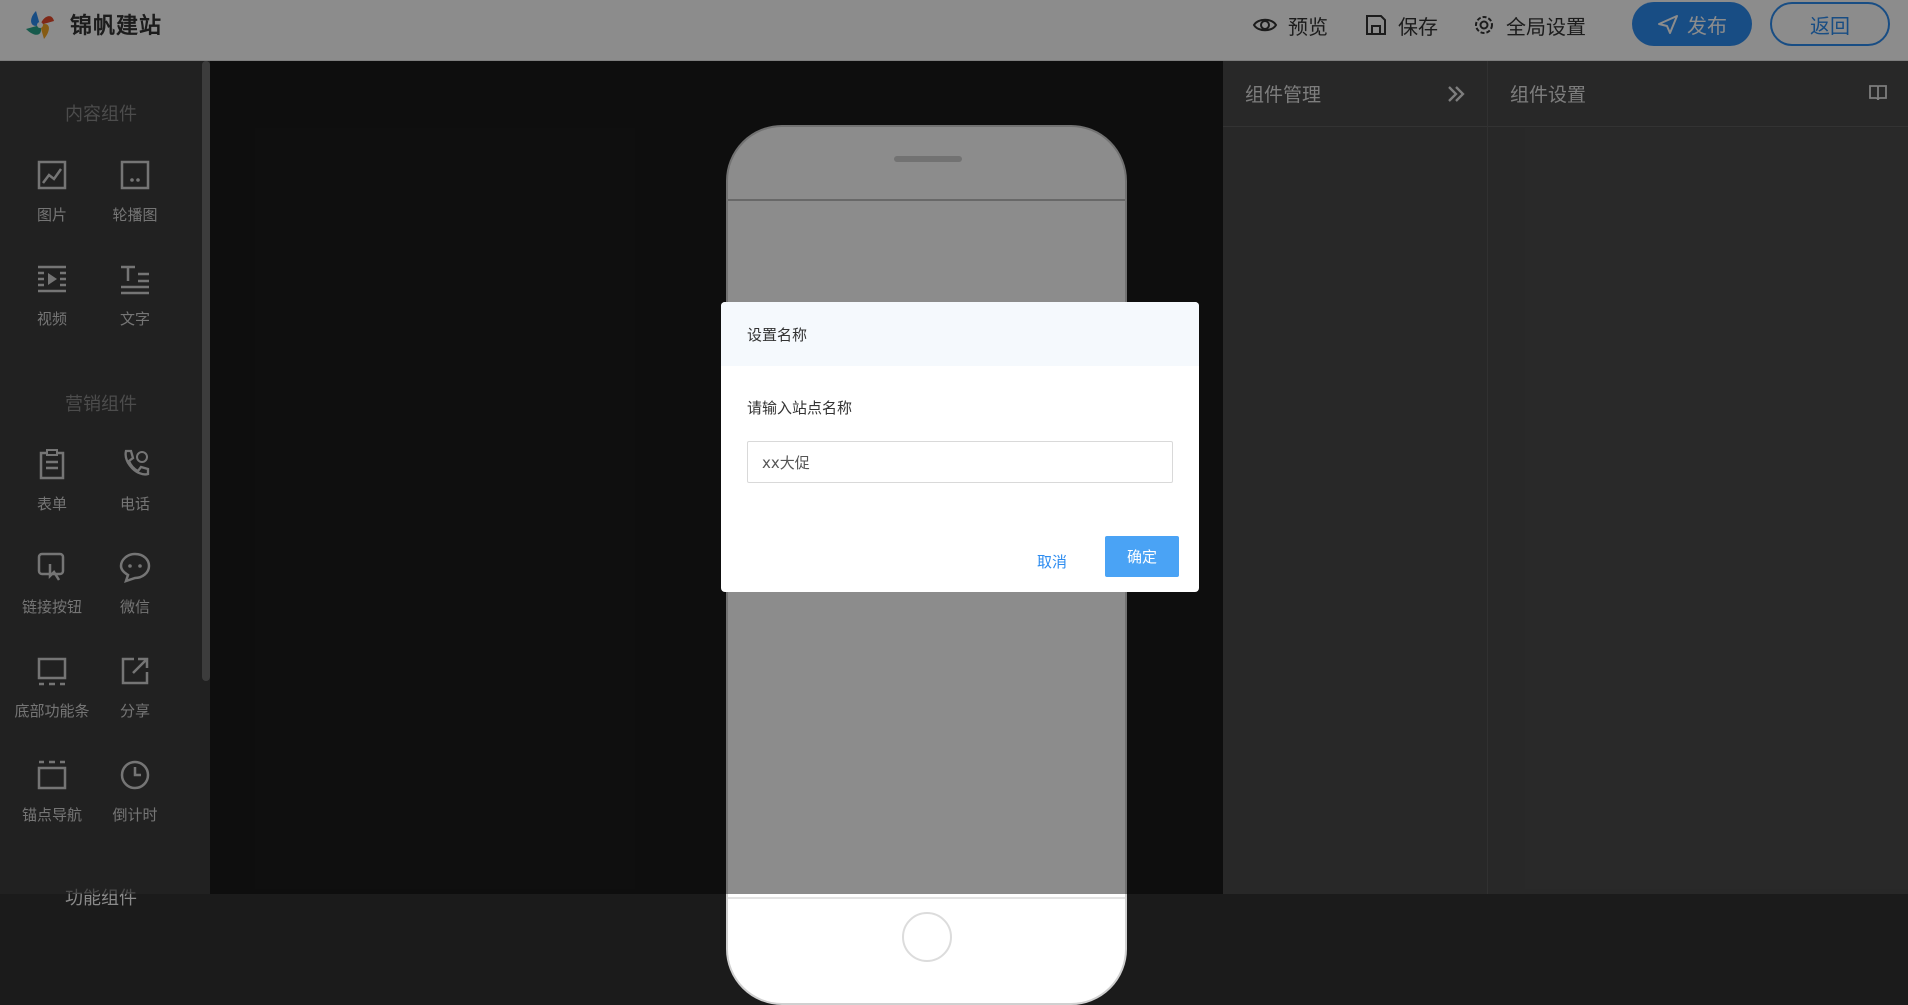 Image resolution: width=1908 pixels, height=1005 pixels. I want to click on site-name-input, so click(960, 462).